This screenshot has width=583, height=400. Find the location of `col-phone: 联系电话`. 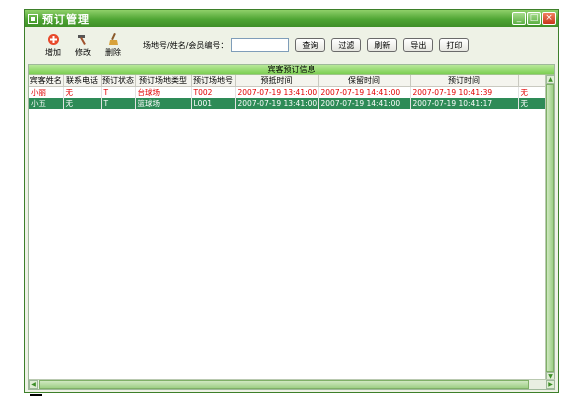

col-phone: 联系电话 is located at coordinates (82, 81).